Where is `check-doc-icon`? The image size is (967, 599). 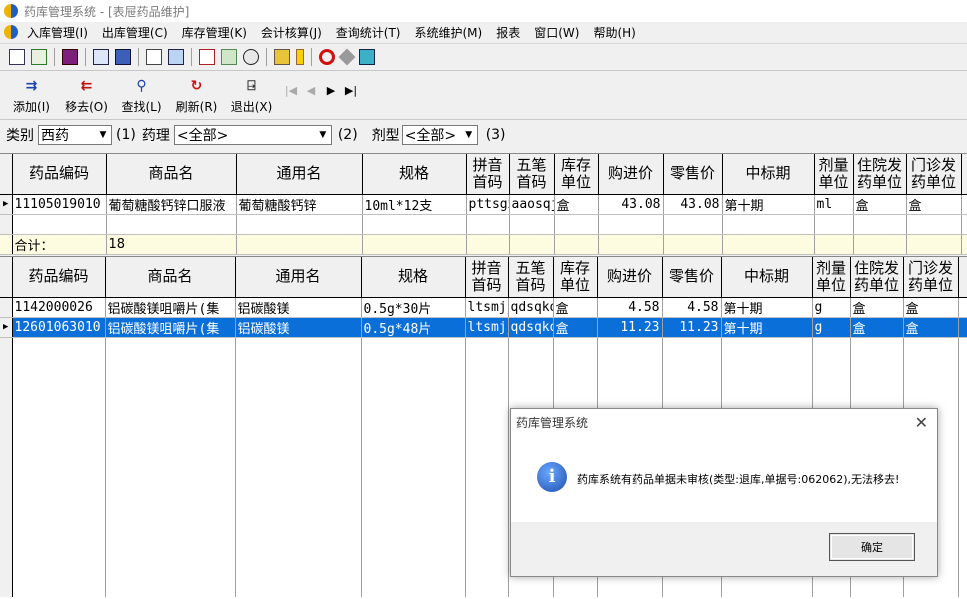
check-doc-icon is located at coordinates (39, 57).